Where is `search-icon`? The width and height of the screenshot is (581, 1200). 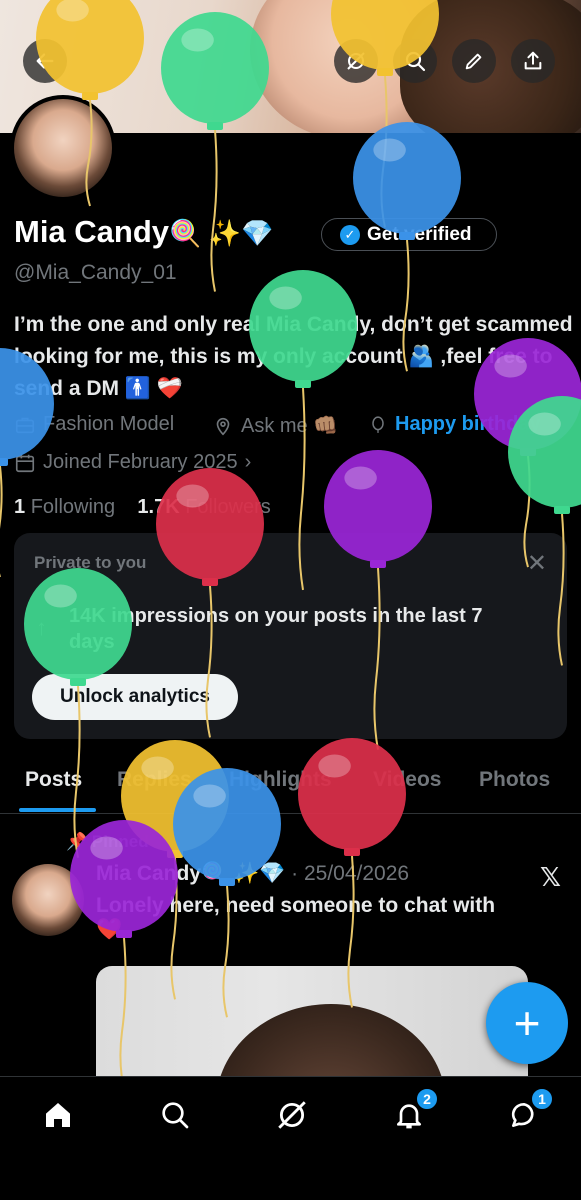
search-icon is located at coordinates (175, 1115).